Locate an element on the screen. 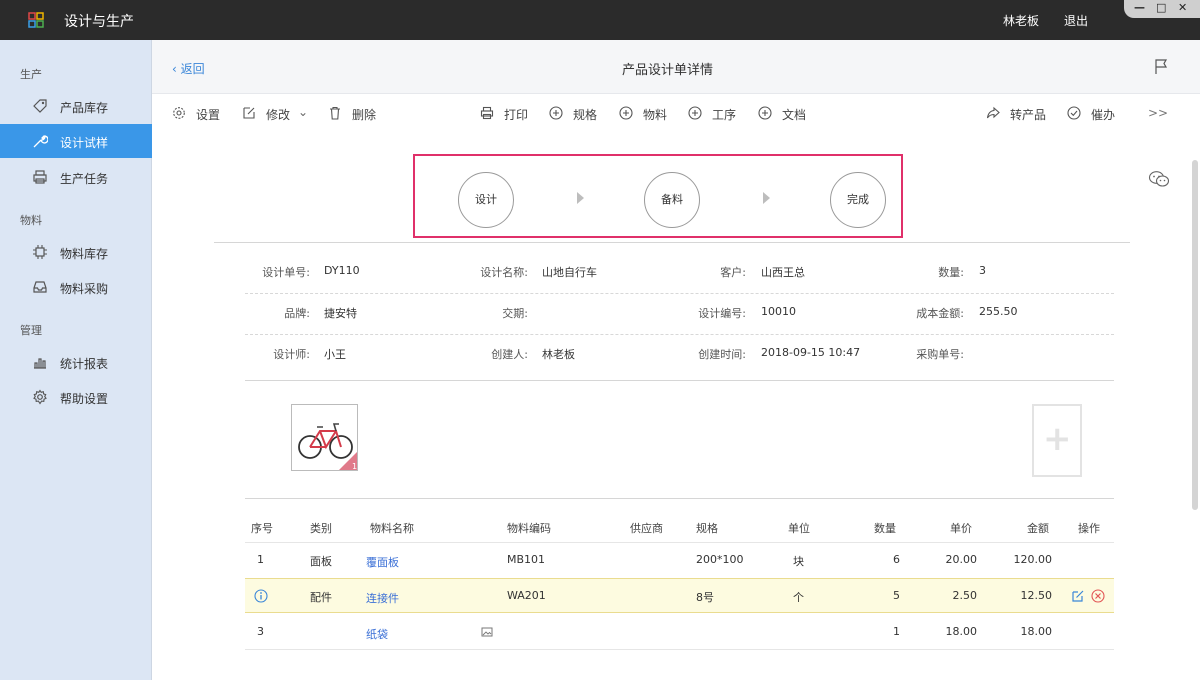 This screenshot has width=1200, height=680. page-header: ‹ 返回 产品设计单详情 is located at coordinates (676, 67).